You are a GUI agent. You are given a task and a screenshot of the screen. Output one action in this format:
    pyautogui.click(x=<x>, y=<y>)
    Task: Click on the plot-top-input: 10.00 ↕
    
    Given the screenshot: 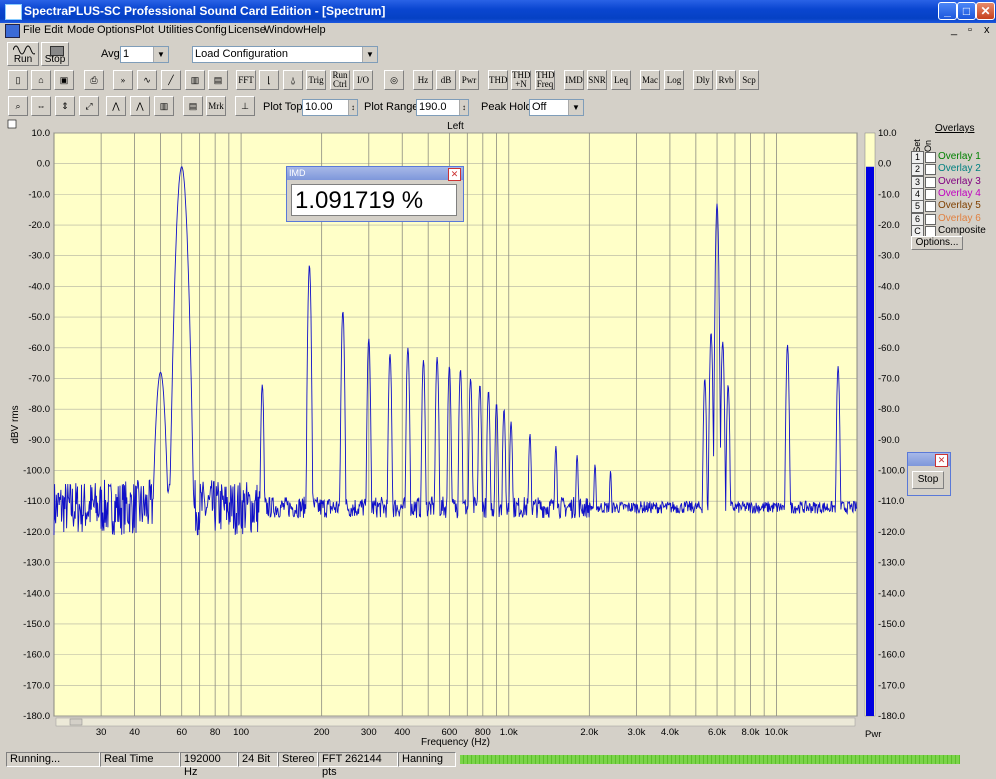 What is the action you would take?
    pyautogui.click(x=330, y=107)
    